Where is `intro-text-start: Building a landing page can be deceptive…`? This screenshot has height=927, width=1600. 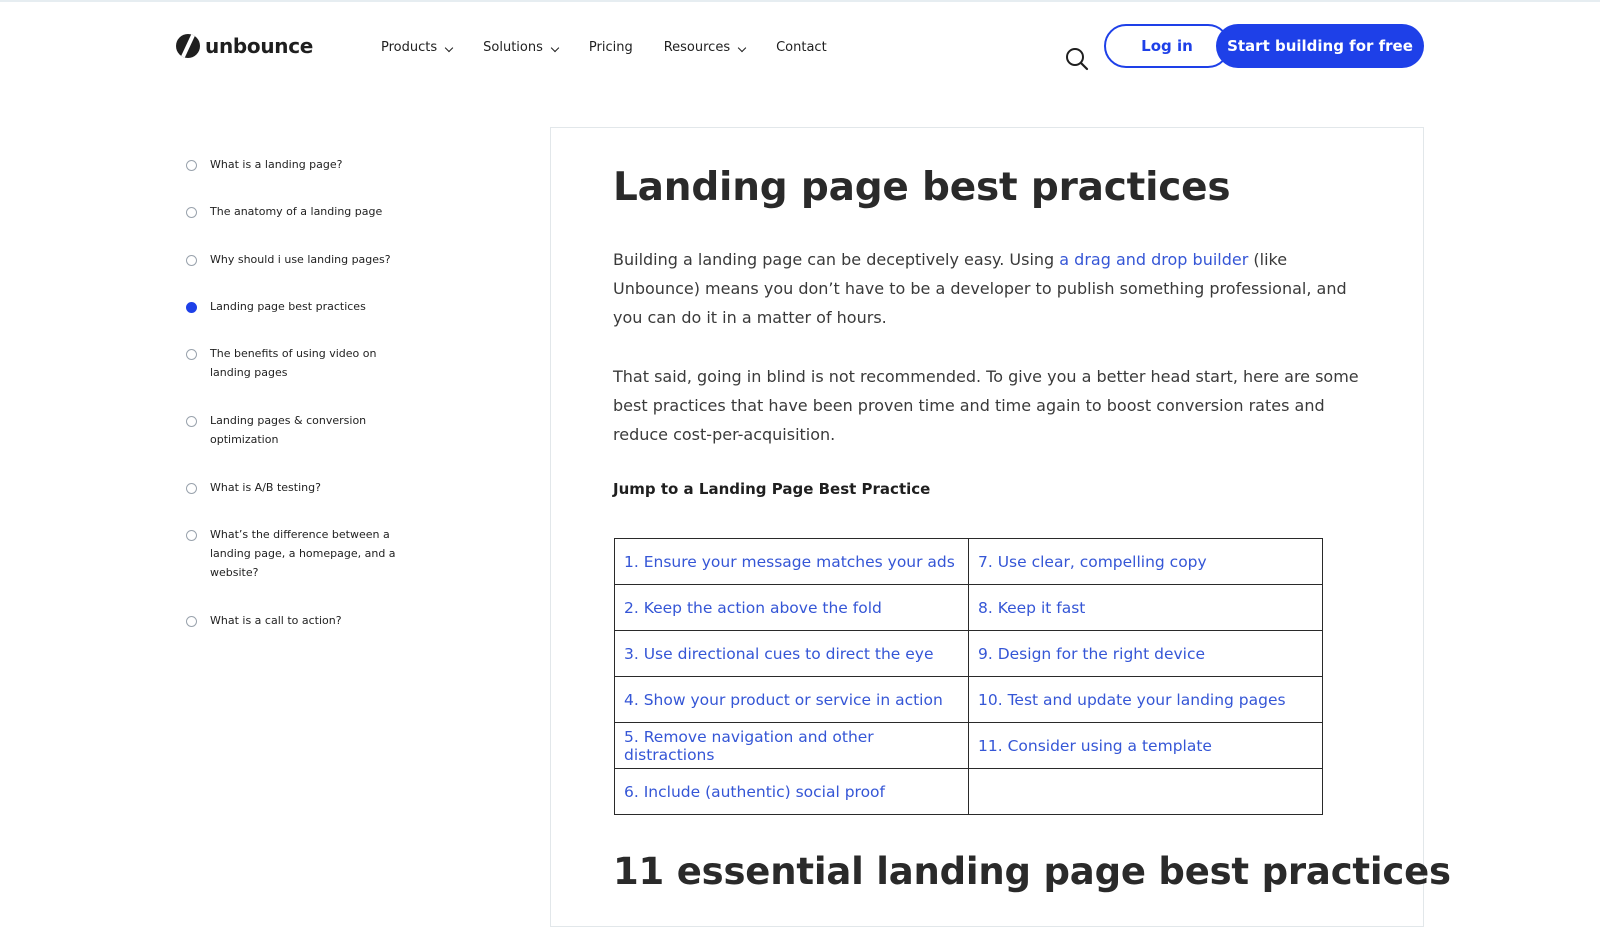
intro-text-start: Building a landing page can be deceptive… is located at coordinates (836, 259).